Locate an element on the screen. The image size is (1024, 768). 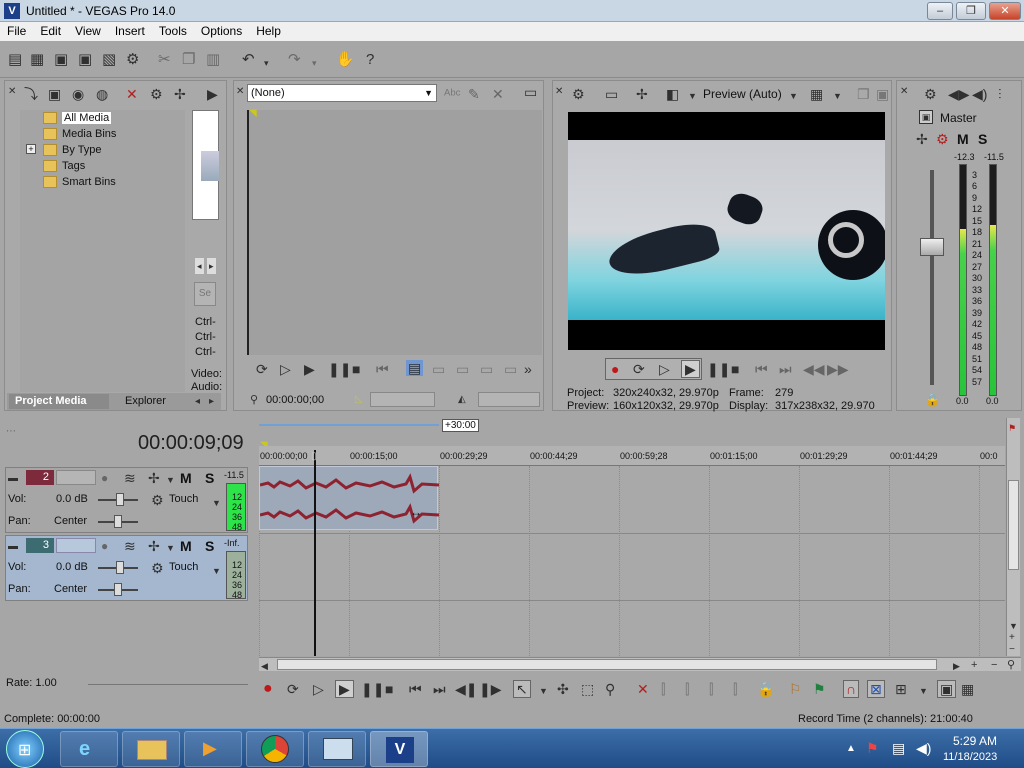
tree-item-all-media: All Media is located at coordinates (76, 118).